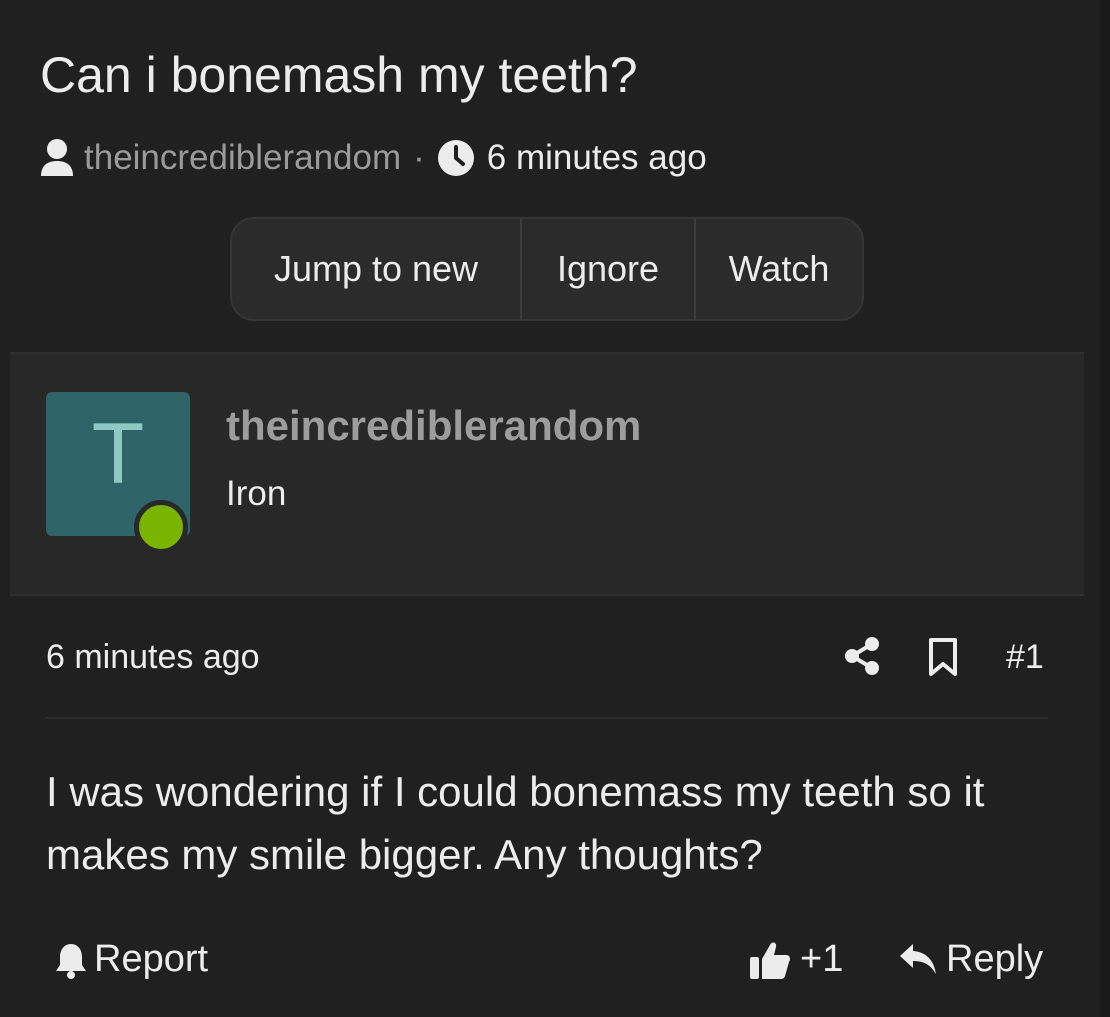  I want to click on ignore-button: Ignore, so click(608, 269).